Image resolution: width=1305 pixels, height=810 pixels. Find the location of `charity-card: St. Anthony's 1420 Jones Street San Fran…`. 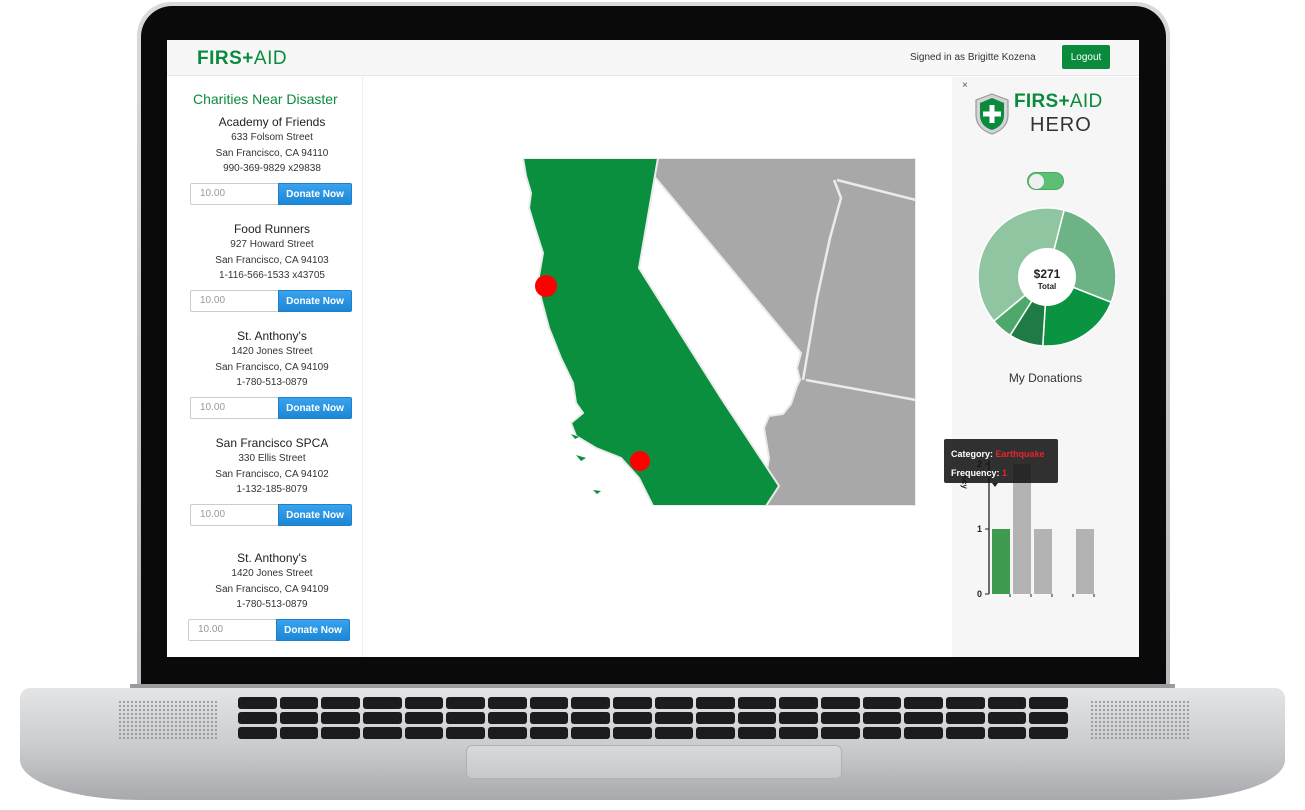

charity-card: St. Anthony's 1420 Jones Street San Fran… is located at coordinates (272, 360).